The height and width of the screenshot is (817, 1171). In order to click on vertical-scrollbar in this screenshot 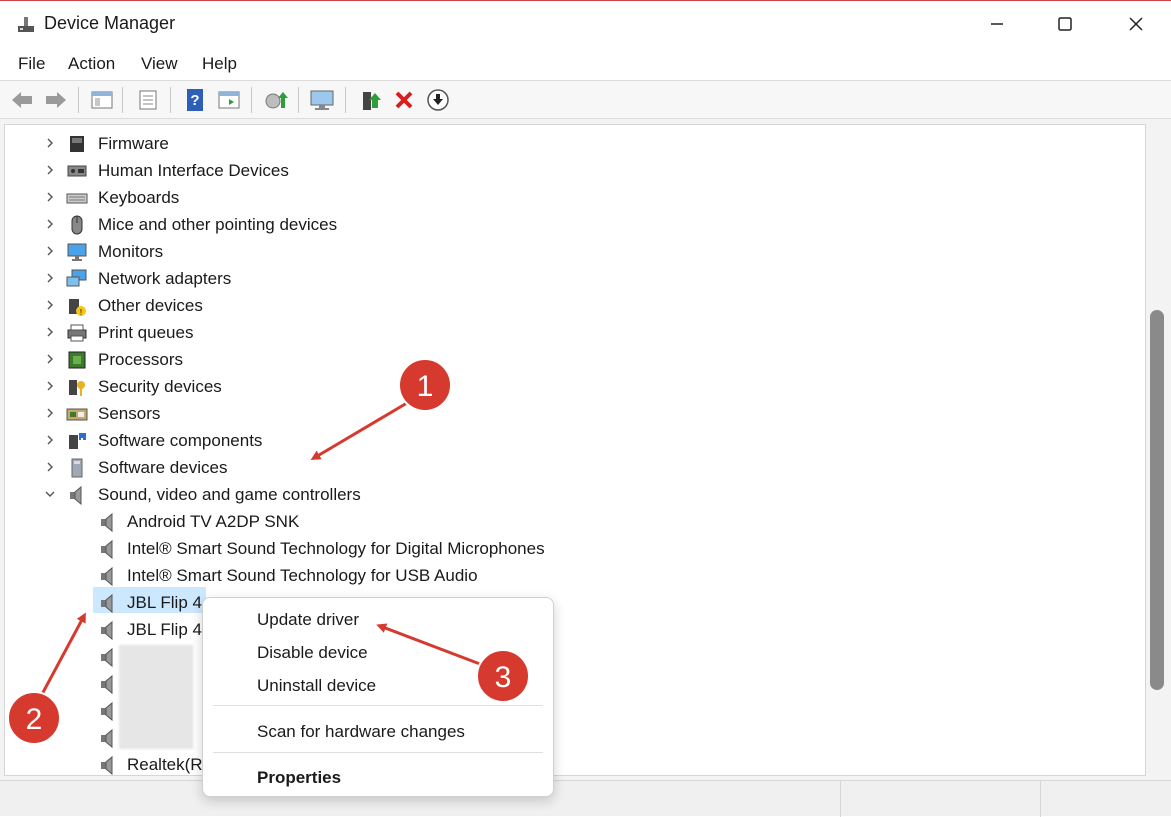, I will do `click(1158, 450)`.